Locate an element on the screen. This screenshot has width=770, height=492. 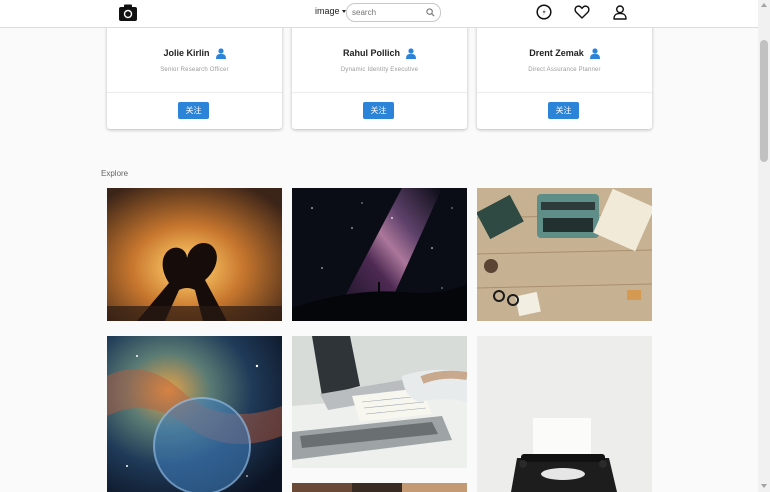
camera-logo-icon is located at coordinates (128, 13).